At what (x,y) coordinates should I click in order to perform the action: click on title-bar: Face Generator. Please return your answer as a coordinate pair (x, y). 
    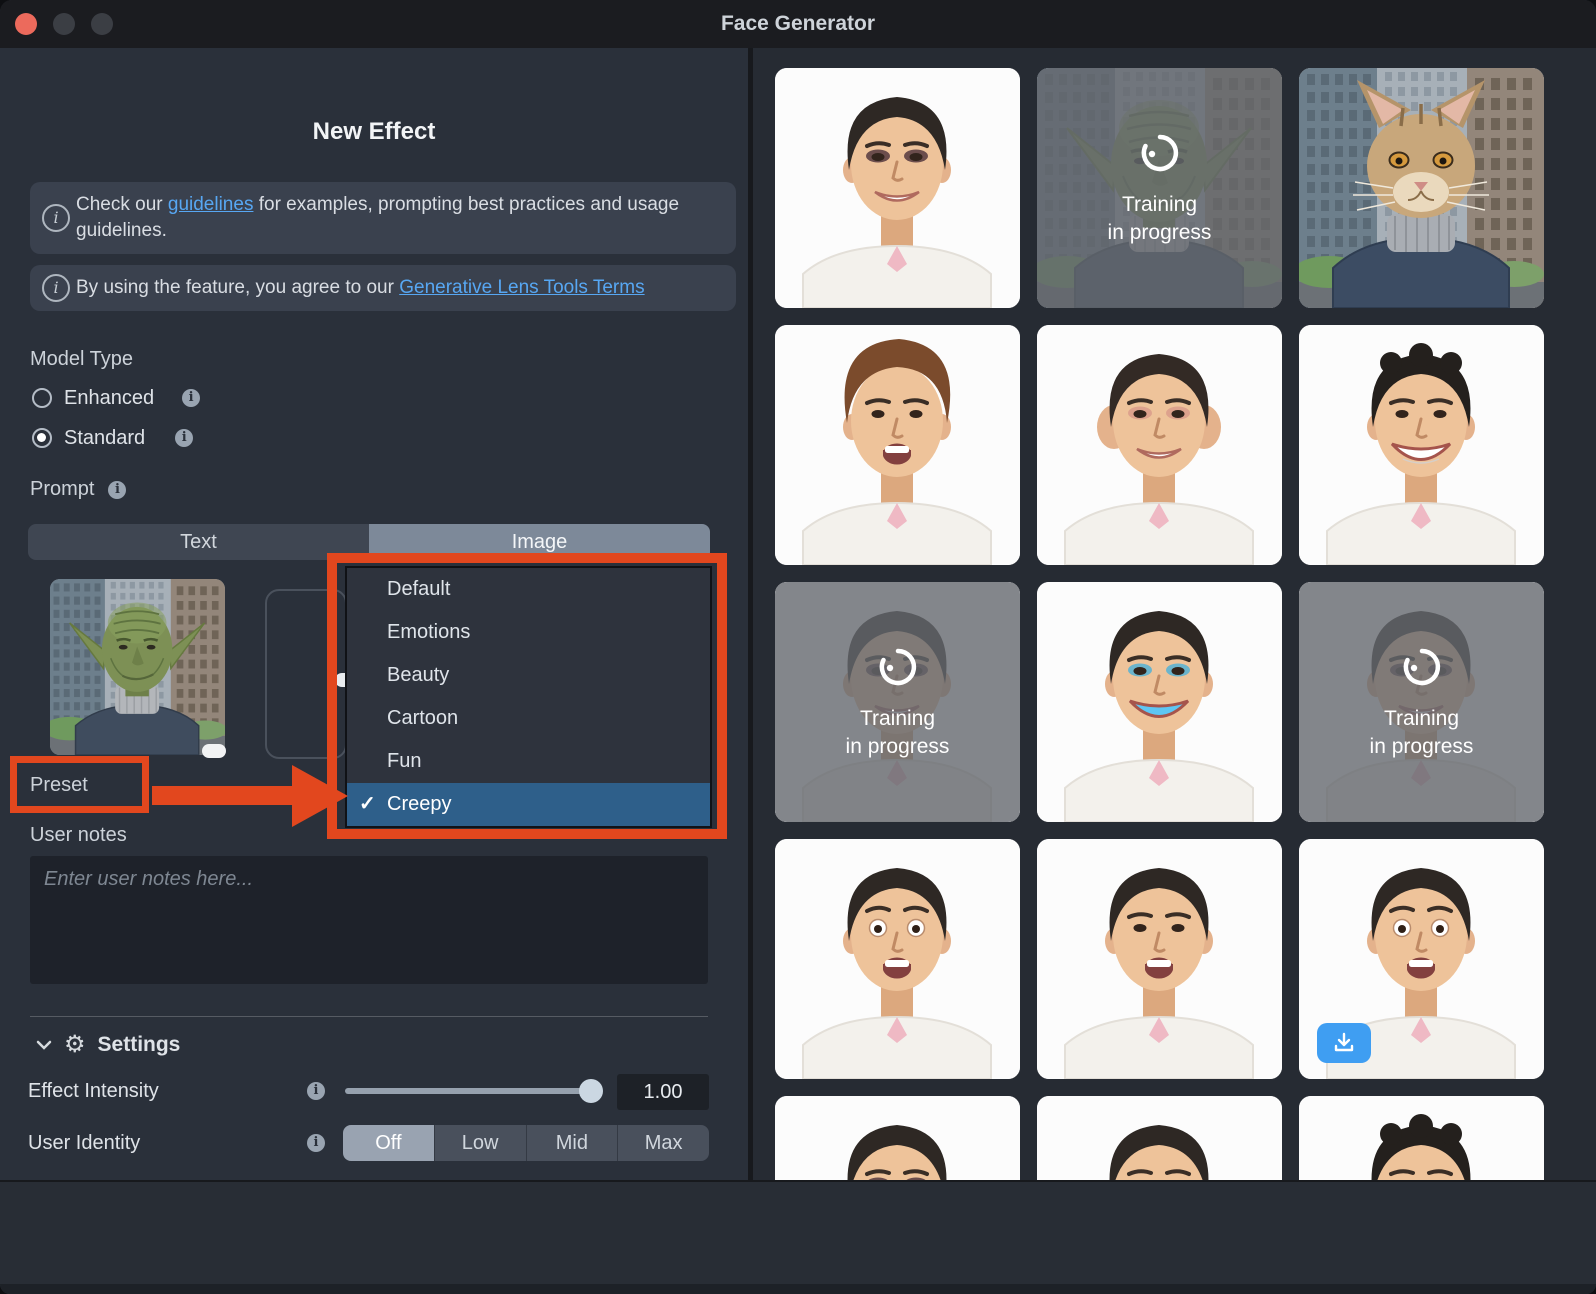
    Looking at the image, I should click on (798, 24).